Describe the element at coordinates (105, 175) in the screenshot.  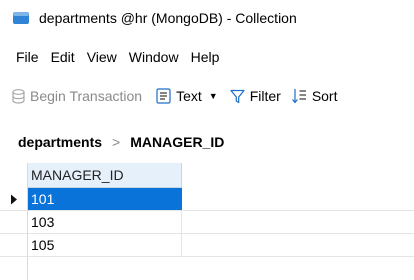
I see `column-header-manager-id: MANAGER_ID` at that location.